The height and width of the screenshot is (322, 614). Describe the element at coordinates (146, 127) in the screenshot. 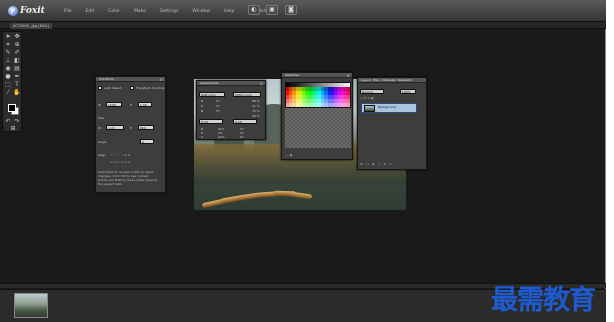

I see `height-field: 800` at that location.